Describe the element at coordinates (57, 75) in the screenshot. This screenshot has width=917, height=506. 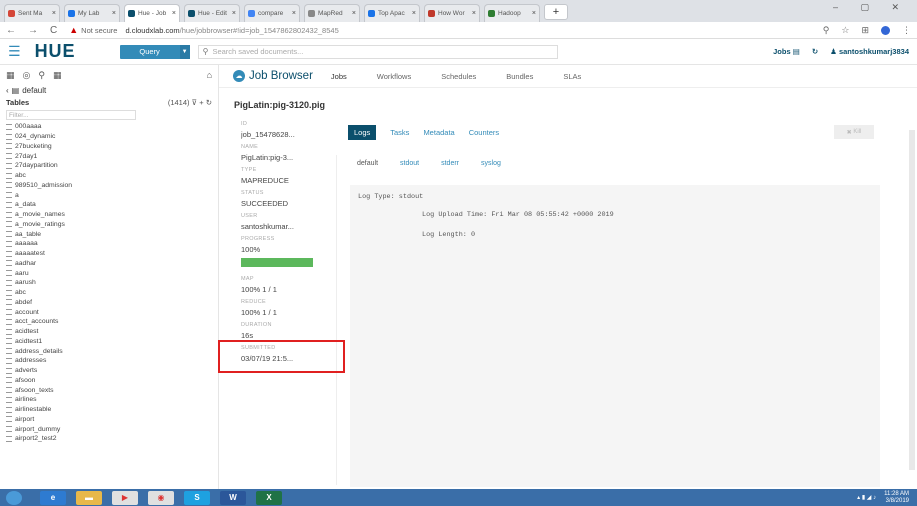
I see `grid-icon: ▦` at that location.